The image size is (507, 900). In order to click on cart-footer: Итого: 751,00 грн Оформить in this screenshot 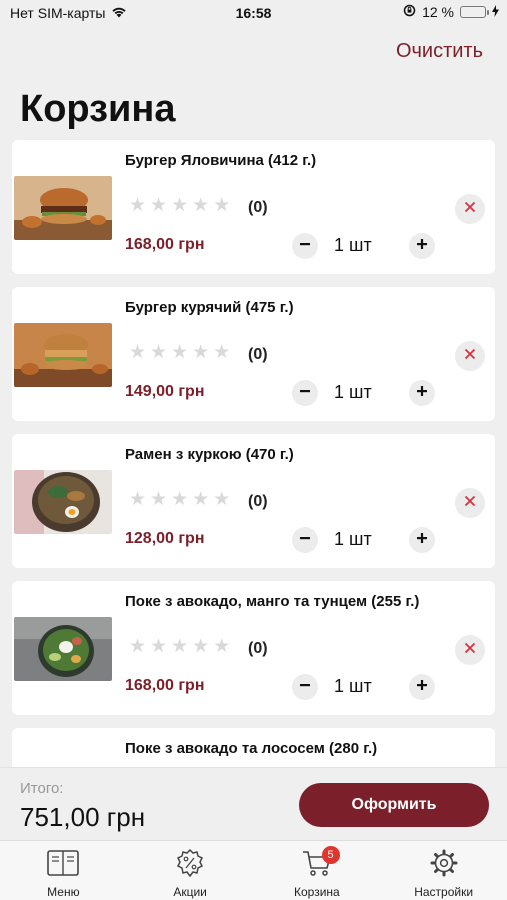, I will do `click(253, 803)`.